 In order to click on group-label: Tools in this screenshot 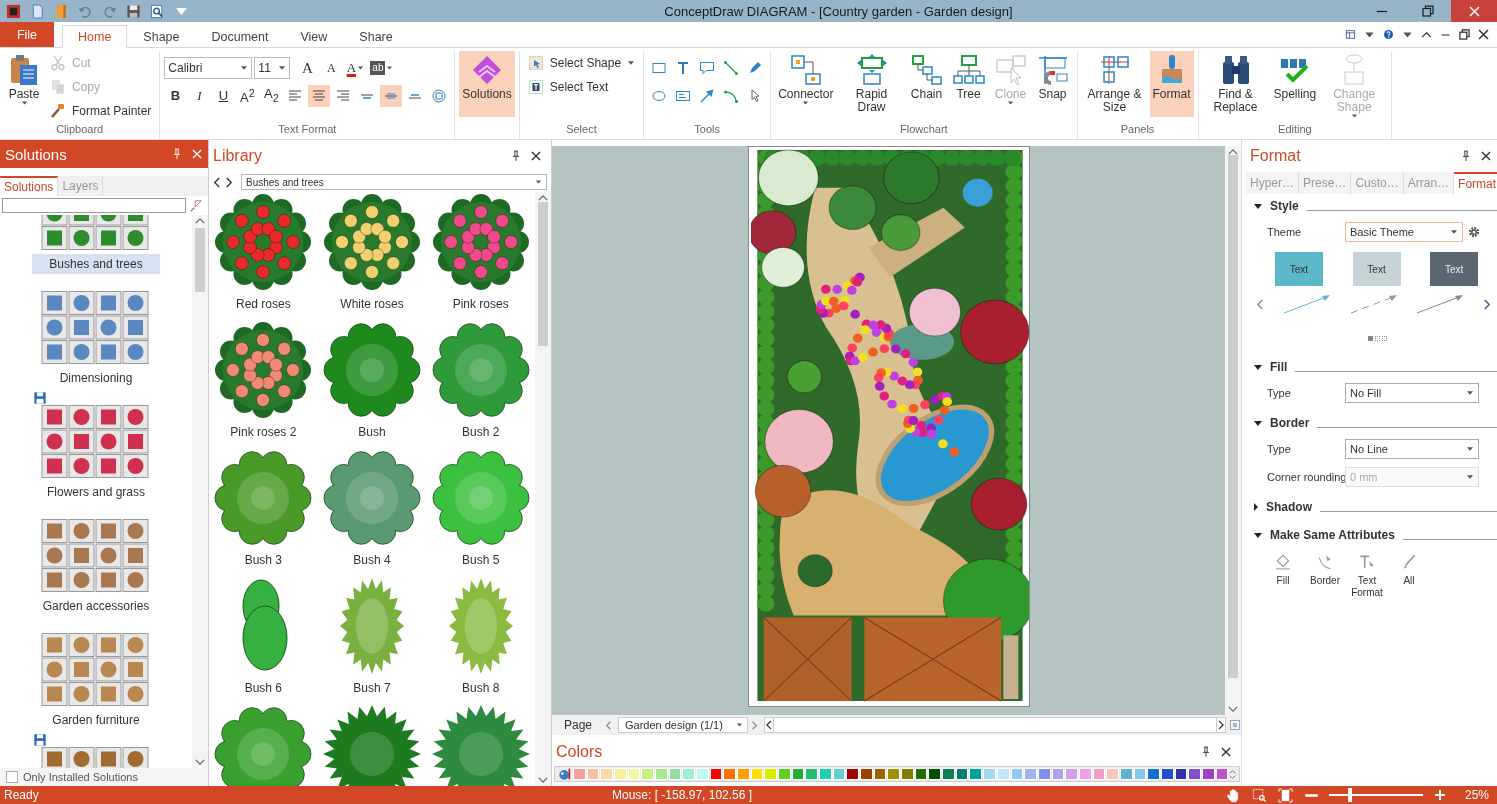, I will do `click(707, 129)`.